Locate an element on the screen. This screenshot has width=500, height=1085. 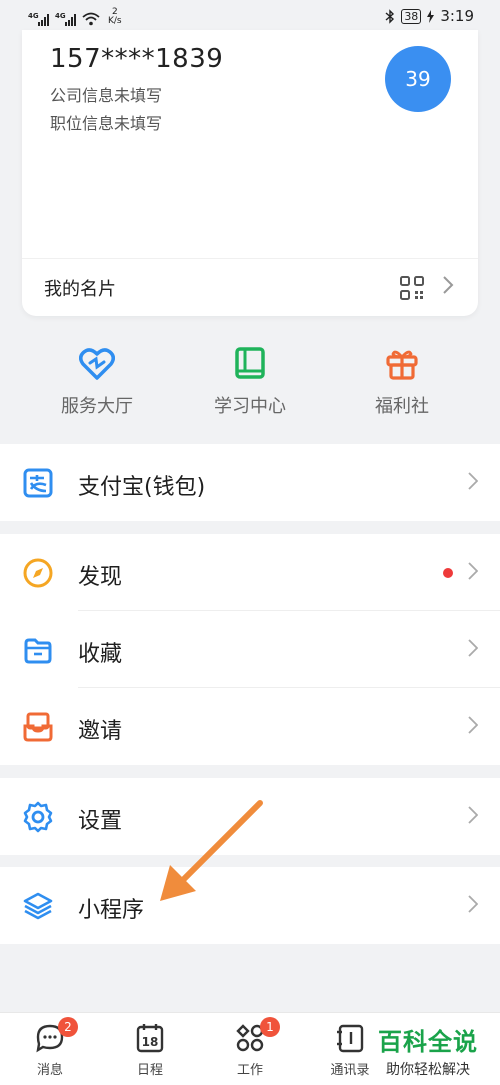
unread-dot is located at coordinates (448, 573).